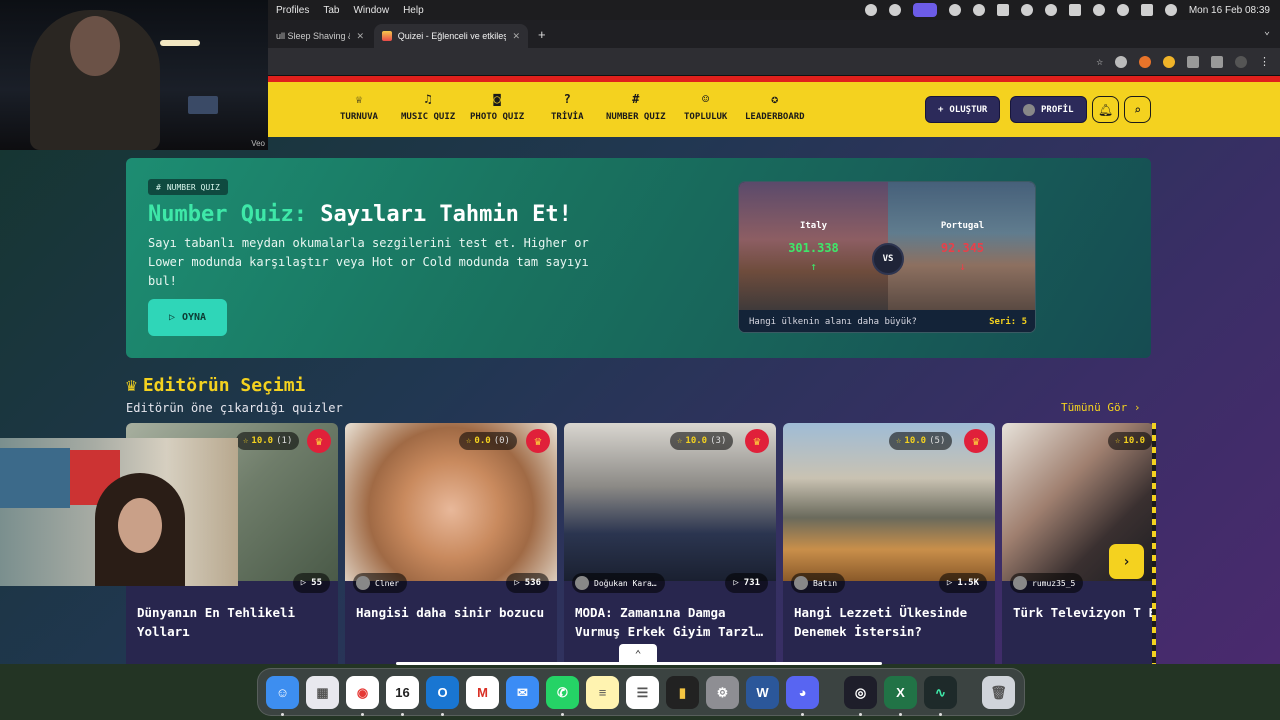  I want to click on play-count-value: 536, so click(532, 583).